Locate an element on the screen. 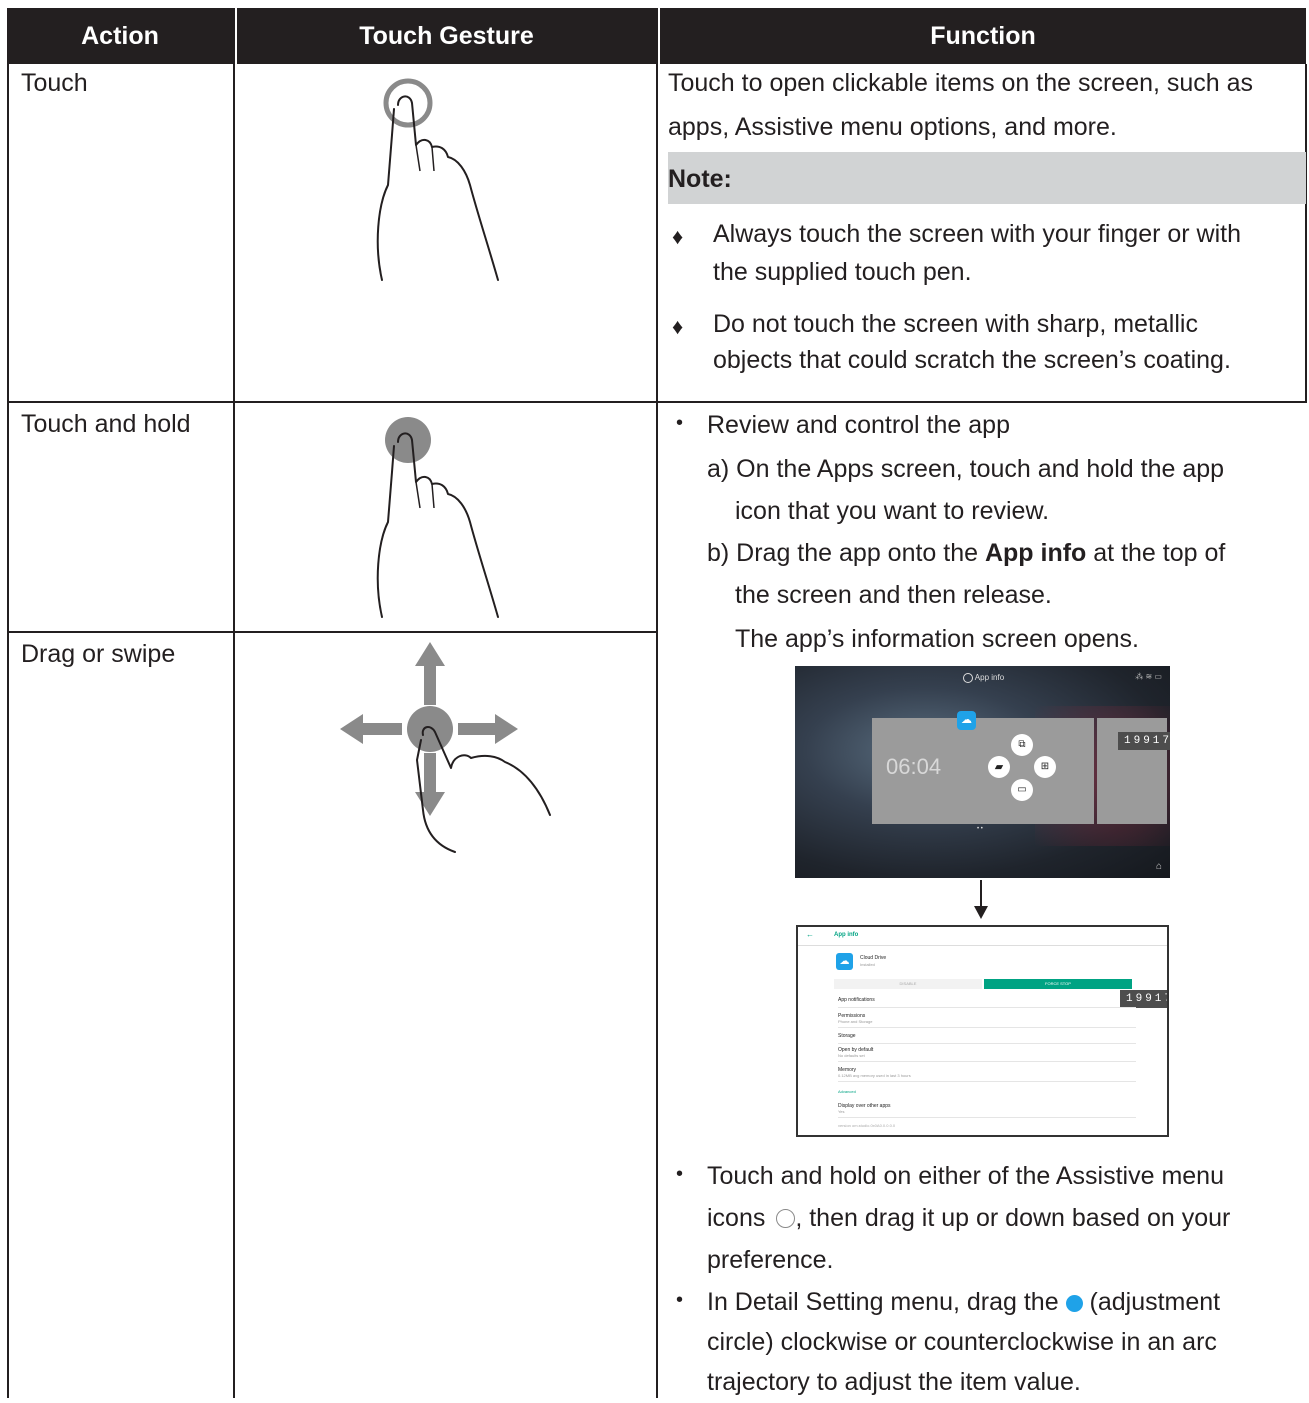  app-name: Cloud Drive is located at coordinates (873, 958).